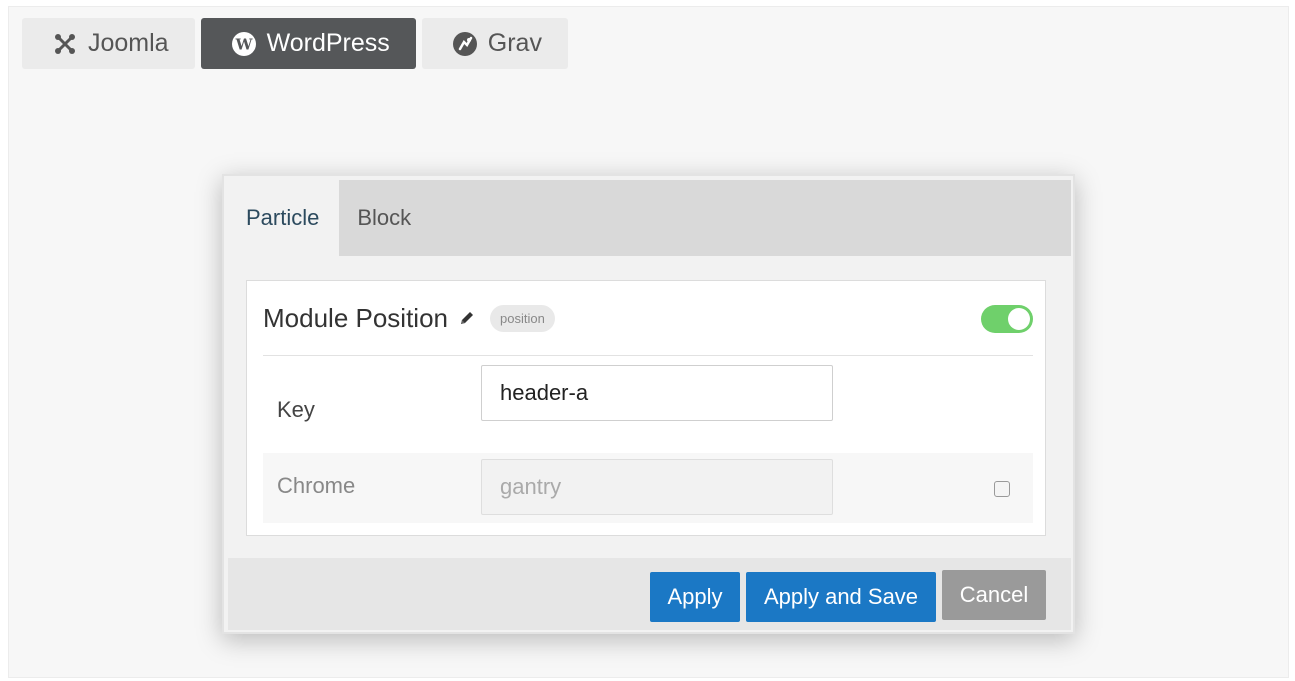  I want to click on apply-button: Apply, so click(695, 597).